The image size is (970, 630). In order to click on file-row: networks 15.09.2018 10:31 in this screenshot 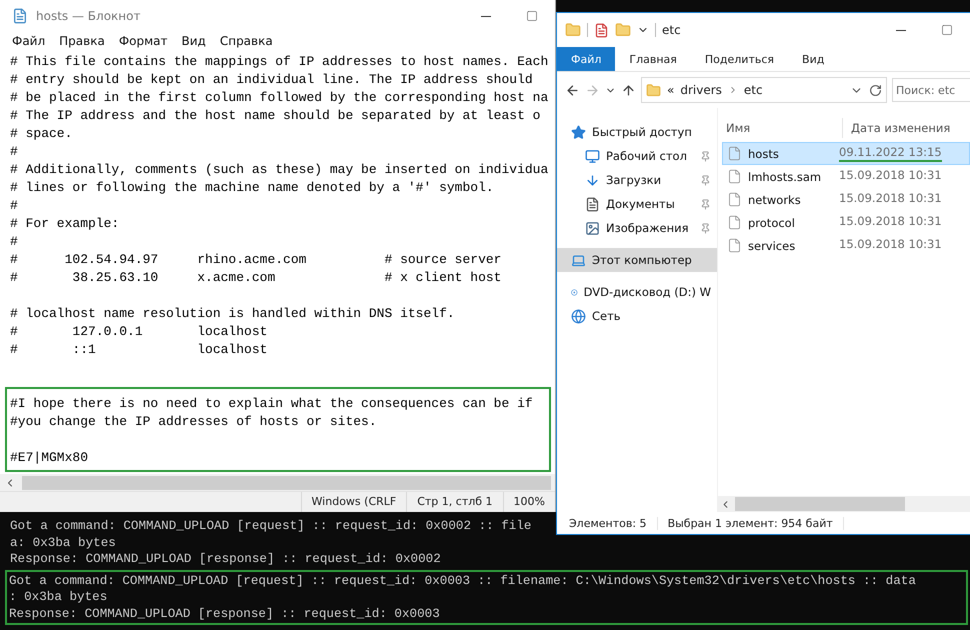, I will do `click(846, 199)`.